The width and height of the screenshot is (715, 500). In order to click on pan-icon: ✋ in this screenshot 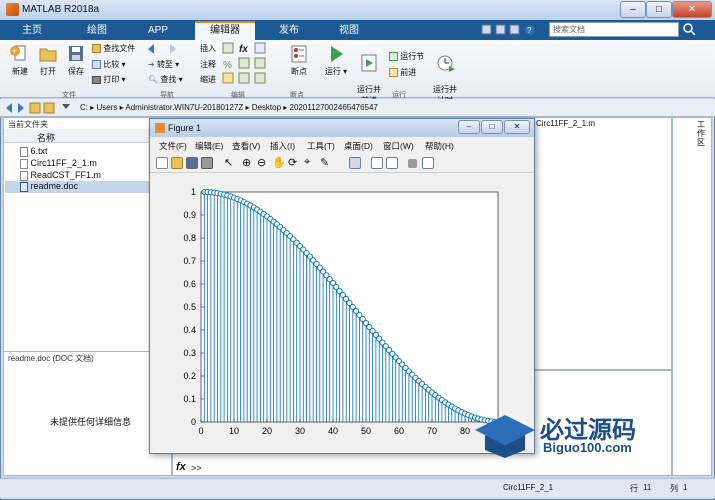, I will do `click(279, 162)`.